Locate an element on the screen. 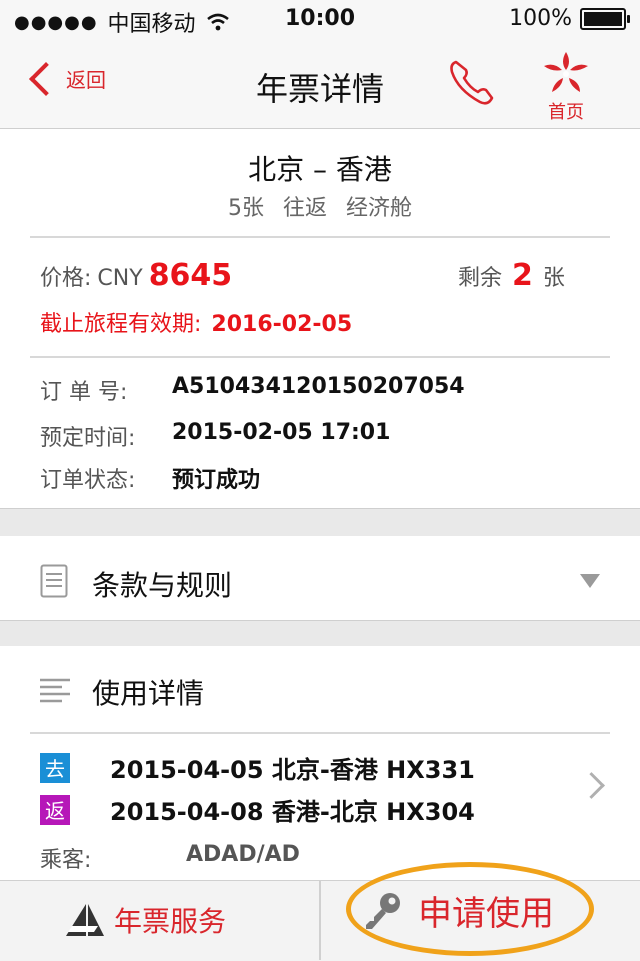 The height and width of the screenshot is (961, 640). tab-divider is located at coordinates (320, 920).